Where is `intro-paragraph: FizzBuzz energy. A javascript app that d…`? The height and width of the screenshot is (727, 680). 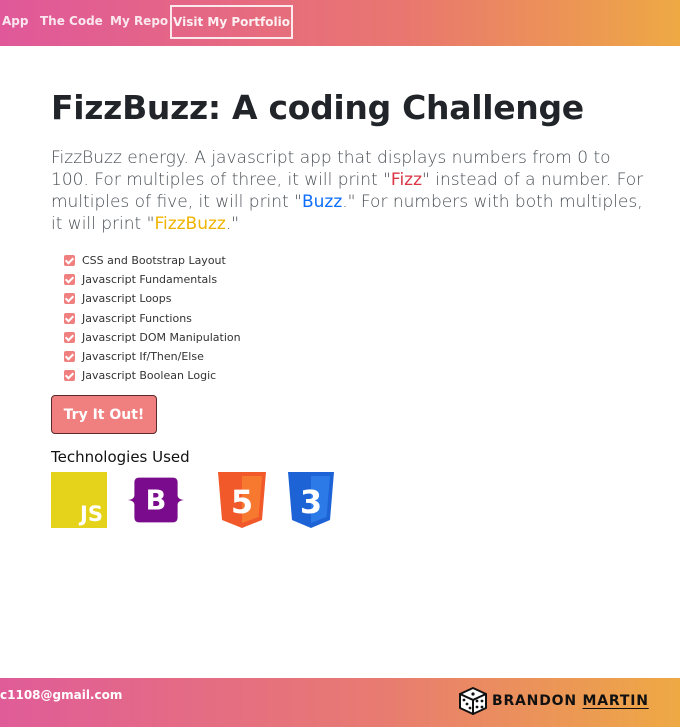 intro-paragraph: FizzBuzz energy. A javascript app that d… is located at coordinates (351, 191).